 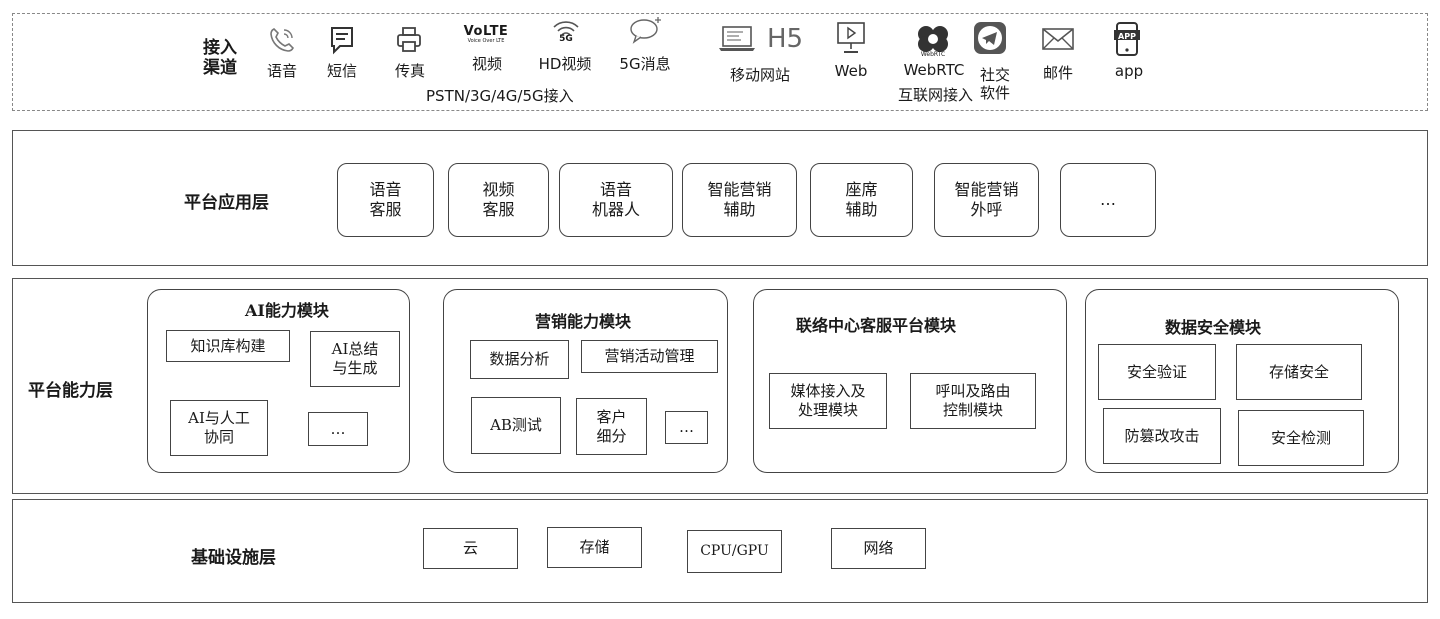 What do you see at coordinates (739, 200) in the screenshot?
I see `app-item-smart-marketing-assist: 智能营销 辅助` at bounding box center [739, 200].